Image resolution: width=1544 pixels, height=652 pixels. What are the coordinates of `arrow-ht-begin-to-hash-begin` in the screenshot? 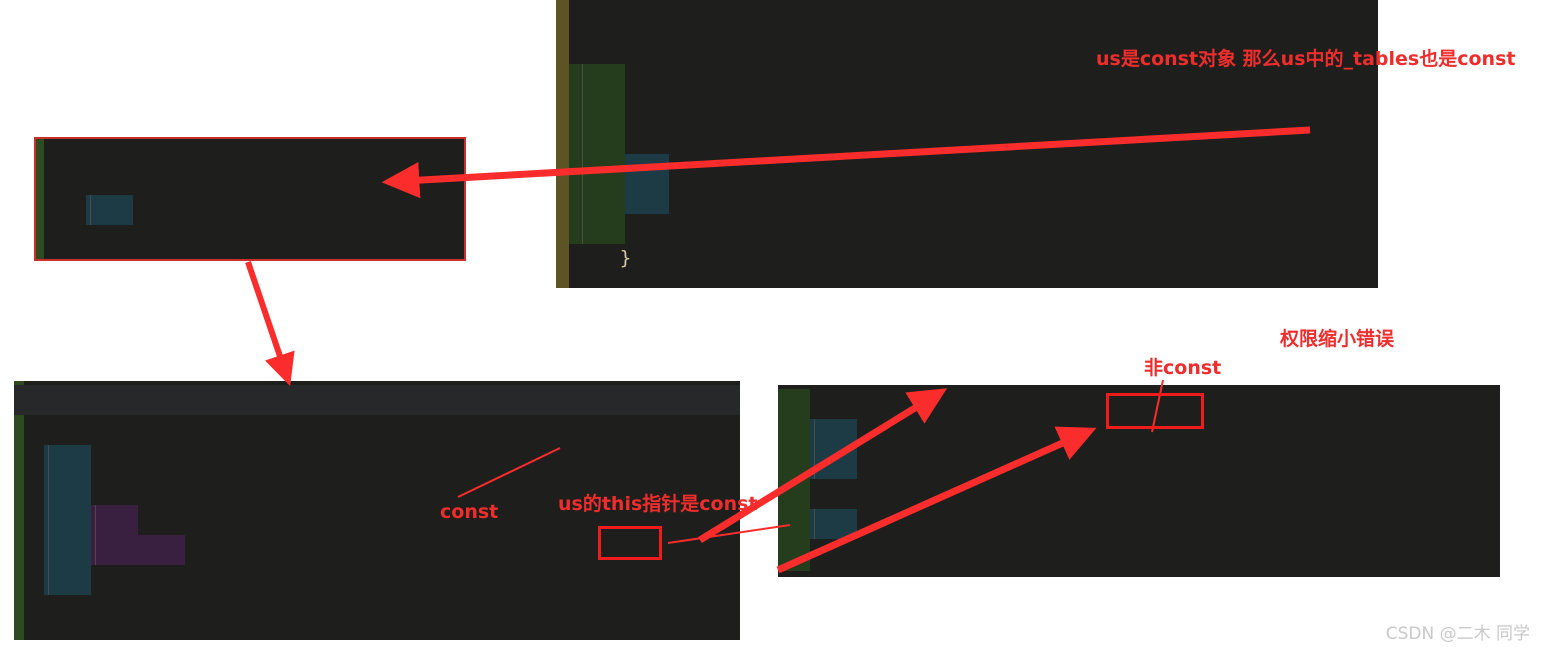 It's located at (270, 324).